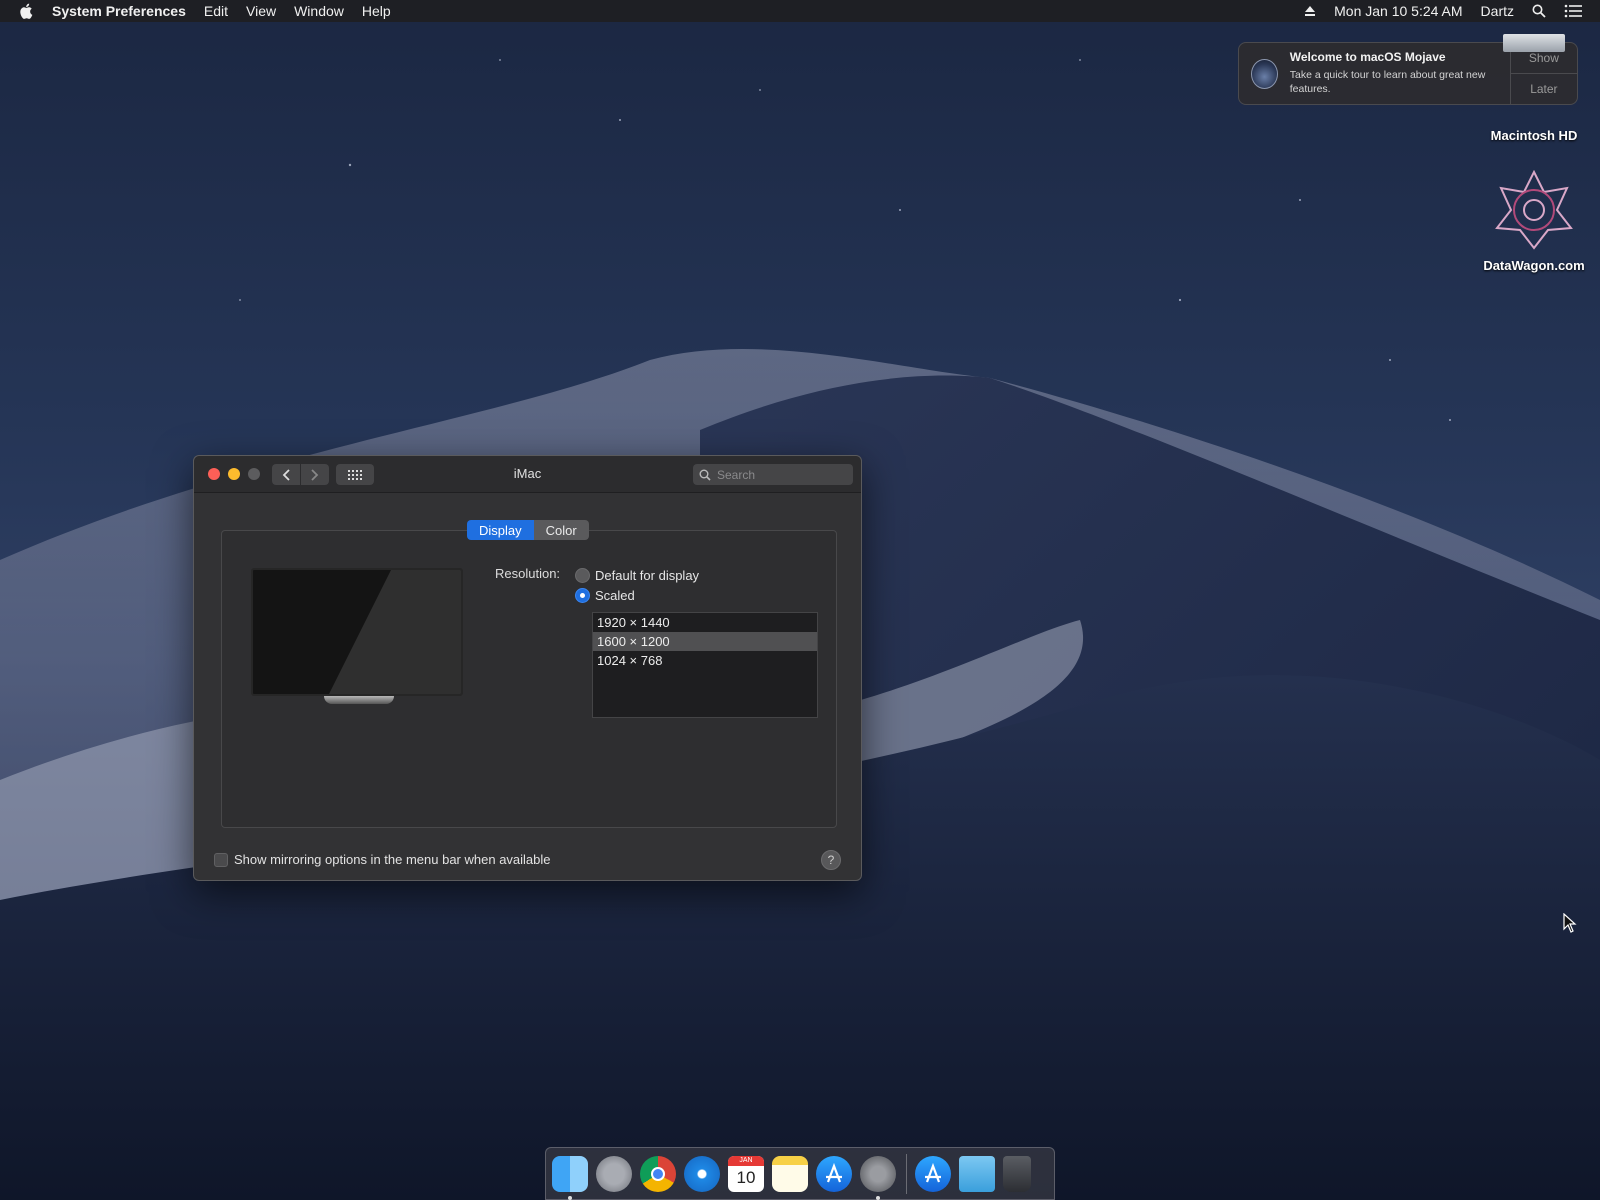 This screenshot has height=1200, width=1600. I want to click on menu-clock: Mon Jan 10 5:24 AM, so click(1398, 11).